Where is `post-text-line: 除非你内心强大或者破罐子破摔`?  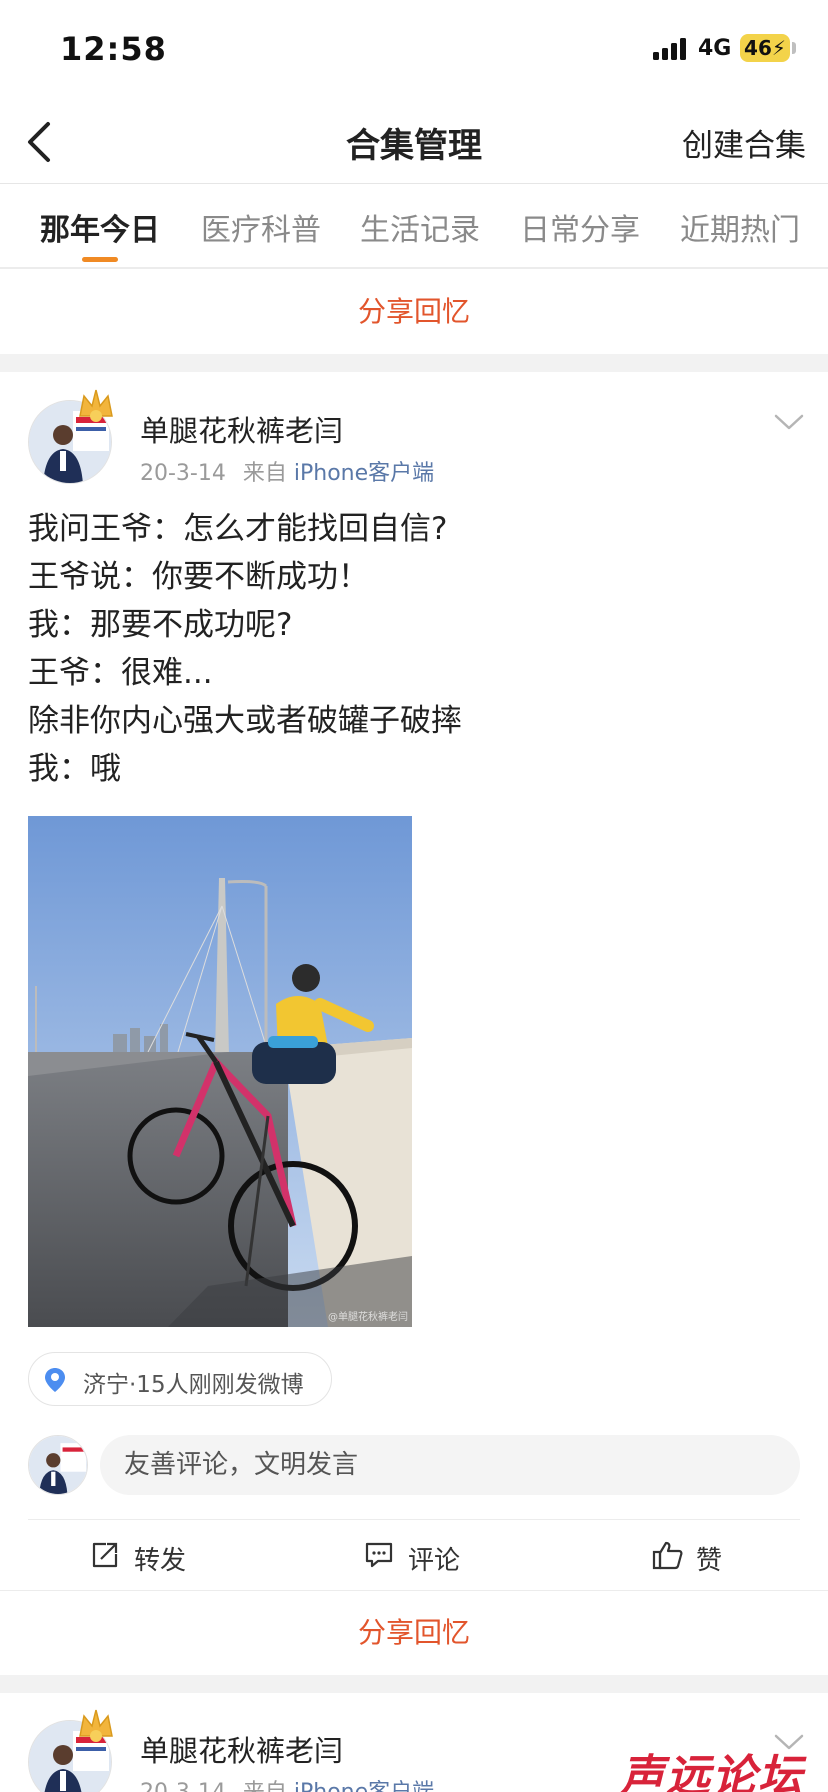
post-text-line: 除非你内心强大或者破罐子破摔 is located at coordinates (245, 721).